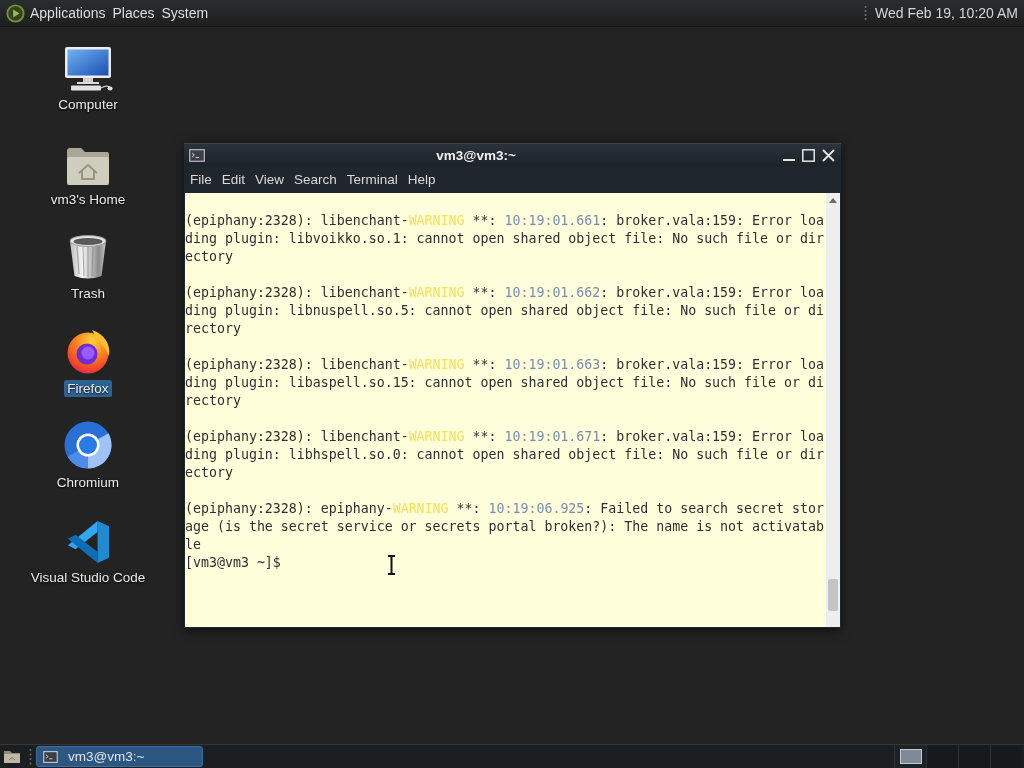 This screenshot has height=768, width=1024. I want to click on maximize-icon, so click(808, 155).